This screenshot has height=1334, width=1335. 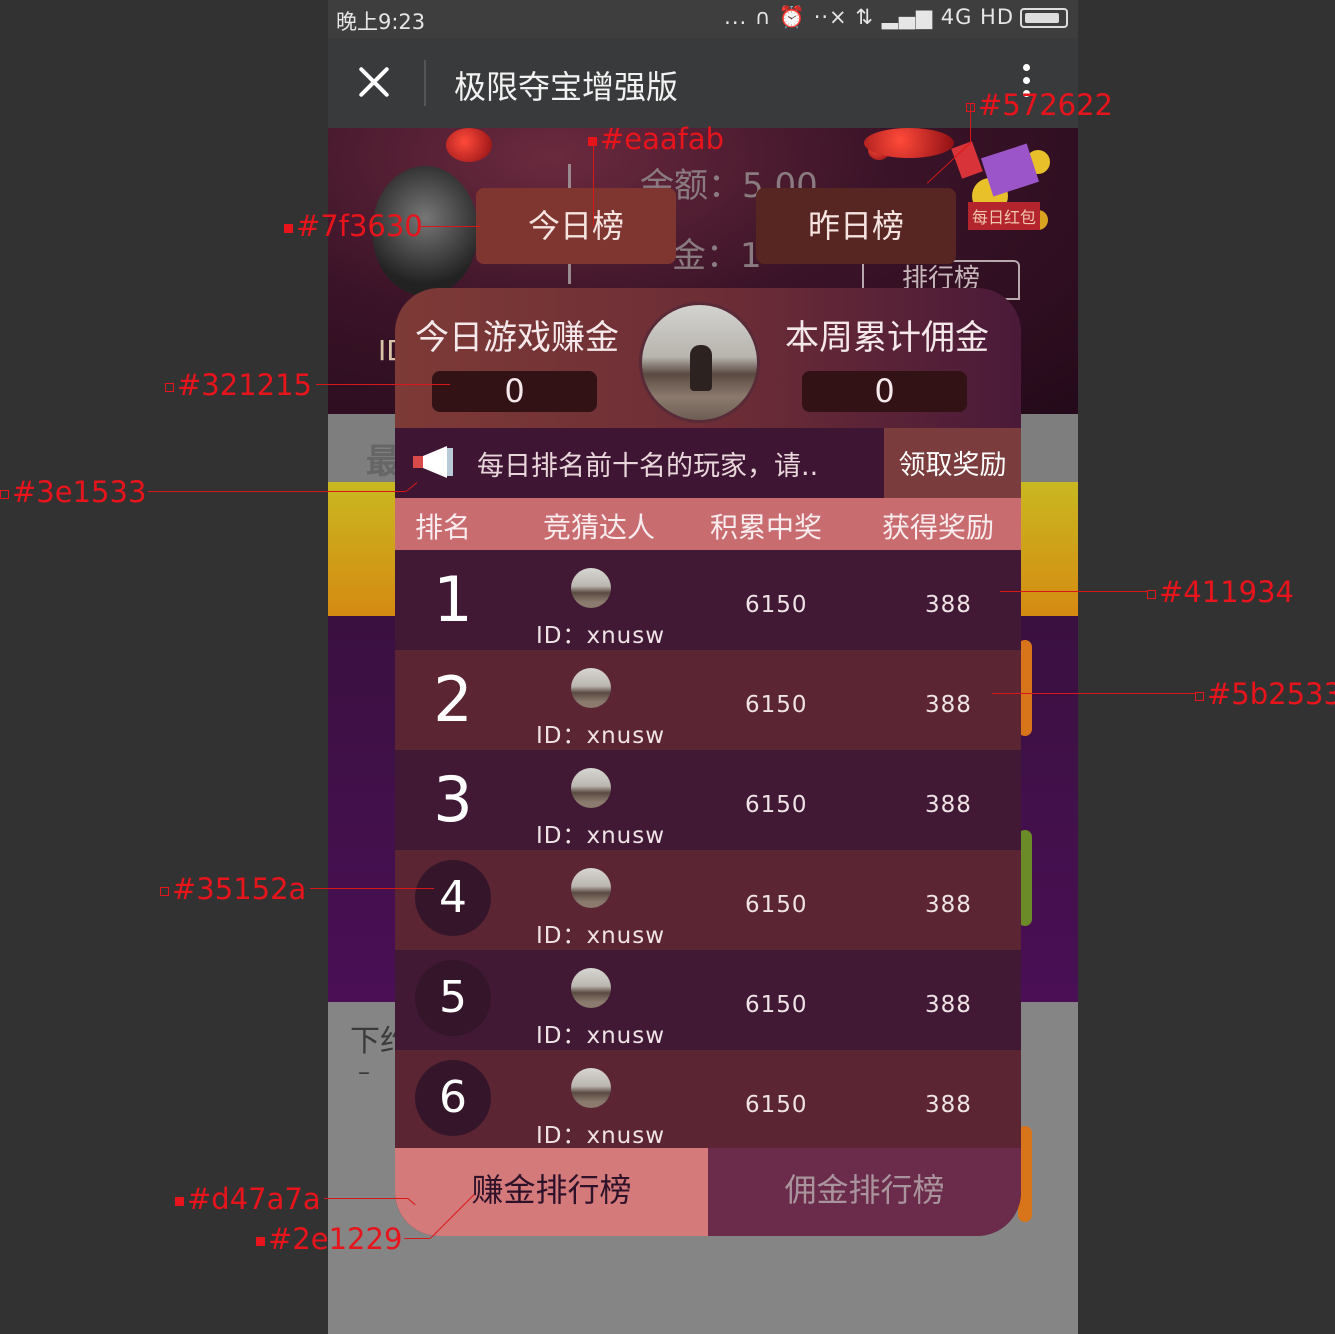 I want to click on panel-avatar, so click(x=699, y=362).